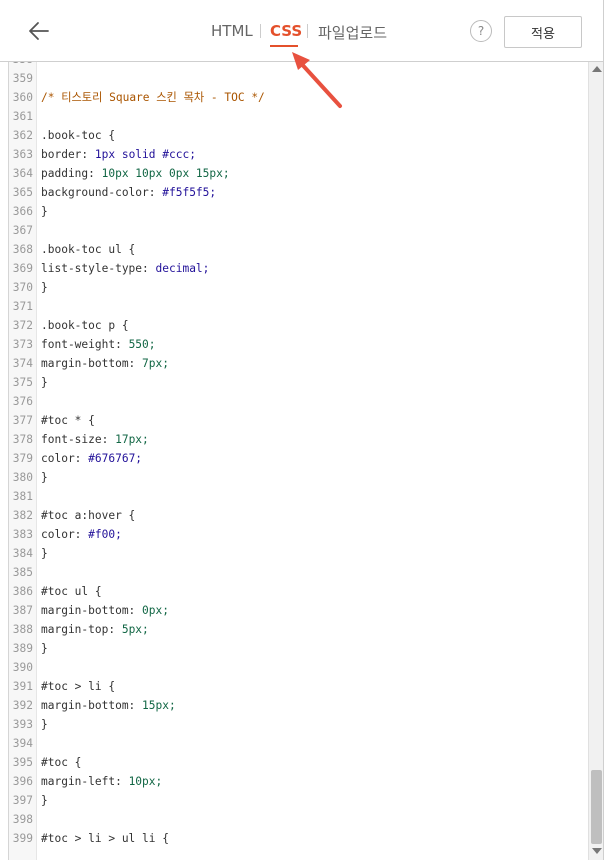 The width and height of the screenshot is (604, 860). Describe the element at coordinates (95, 629) in the screenshot. I see `code-text: margin-top: 5px;` at that location.